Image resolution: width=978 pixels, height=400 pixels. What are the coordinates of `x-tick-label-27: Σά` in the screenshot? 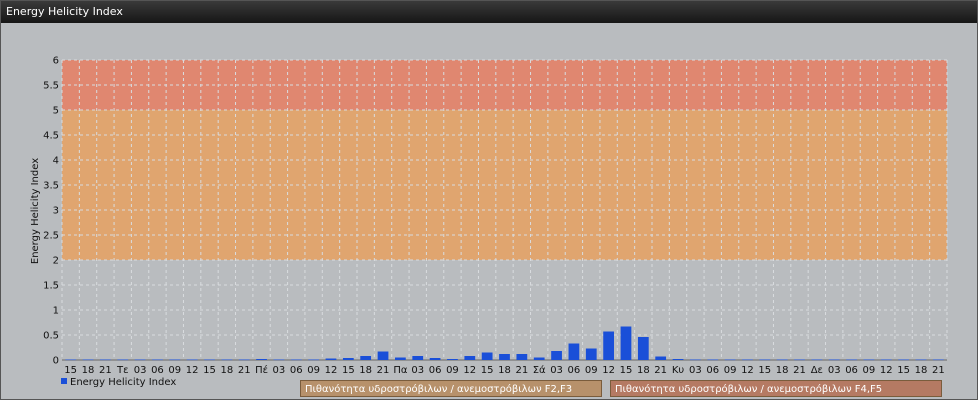 It's located at (539, 370).